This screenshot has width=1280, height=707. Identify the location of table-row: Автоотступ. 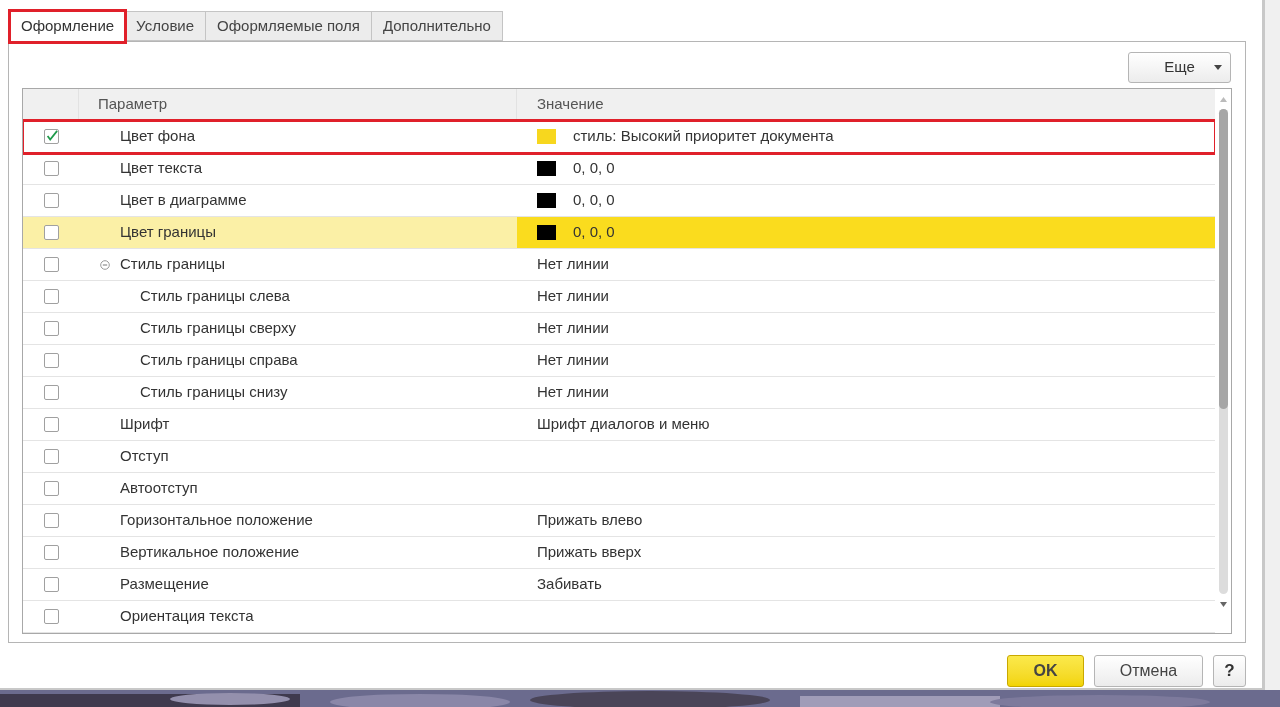
(619, 489).